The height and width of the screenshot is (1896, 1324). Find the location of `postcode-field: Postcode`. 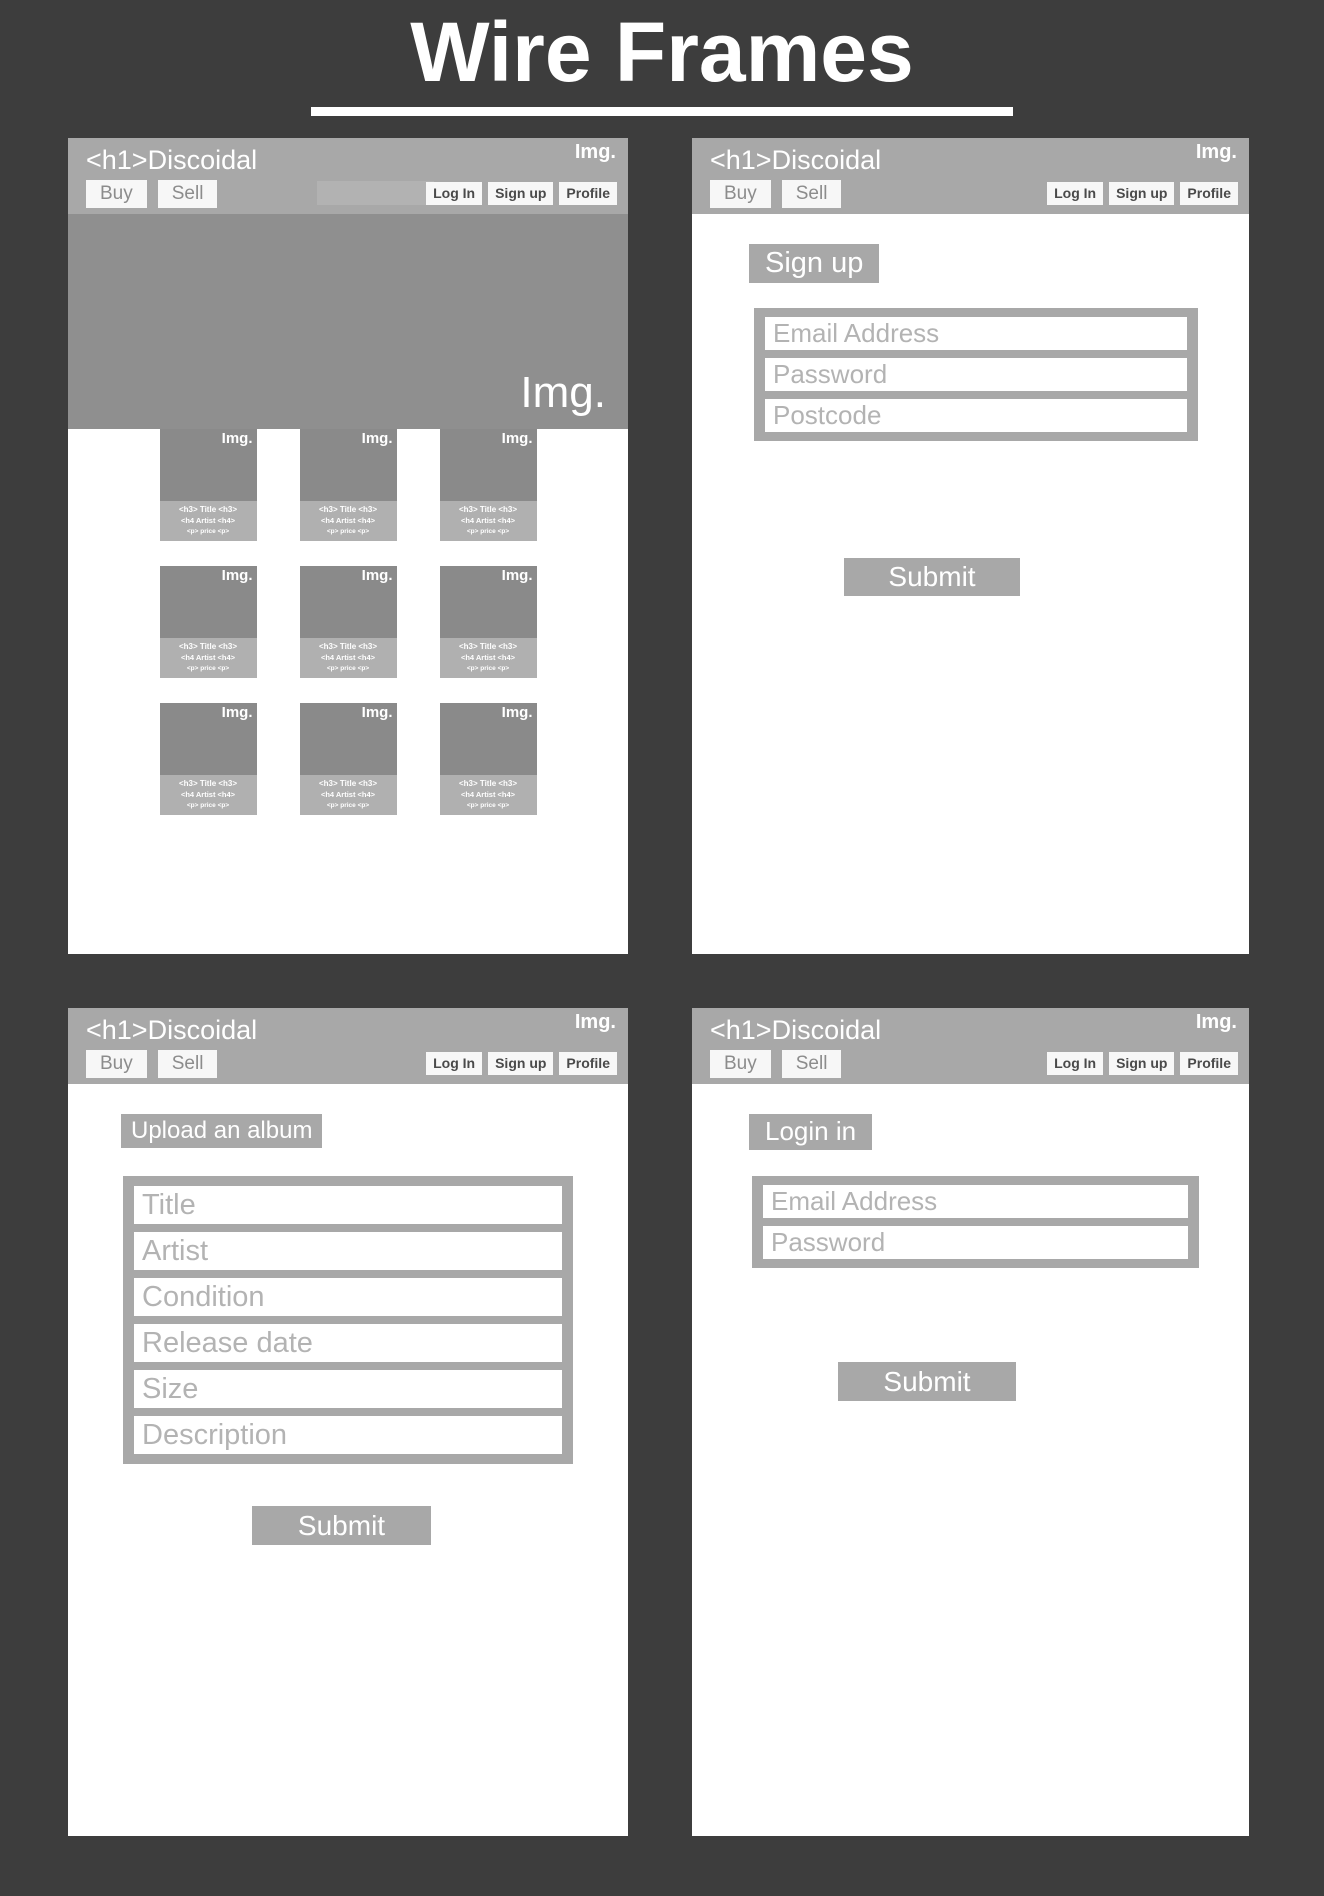

postcode-field: Postcode is located at coordinates (976, 415).